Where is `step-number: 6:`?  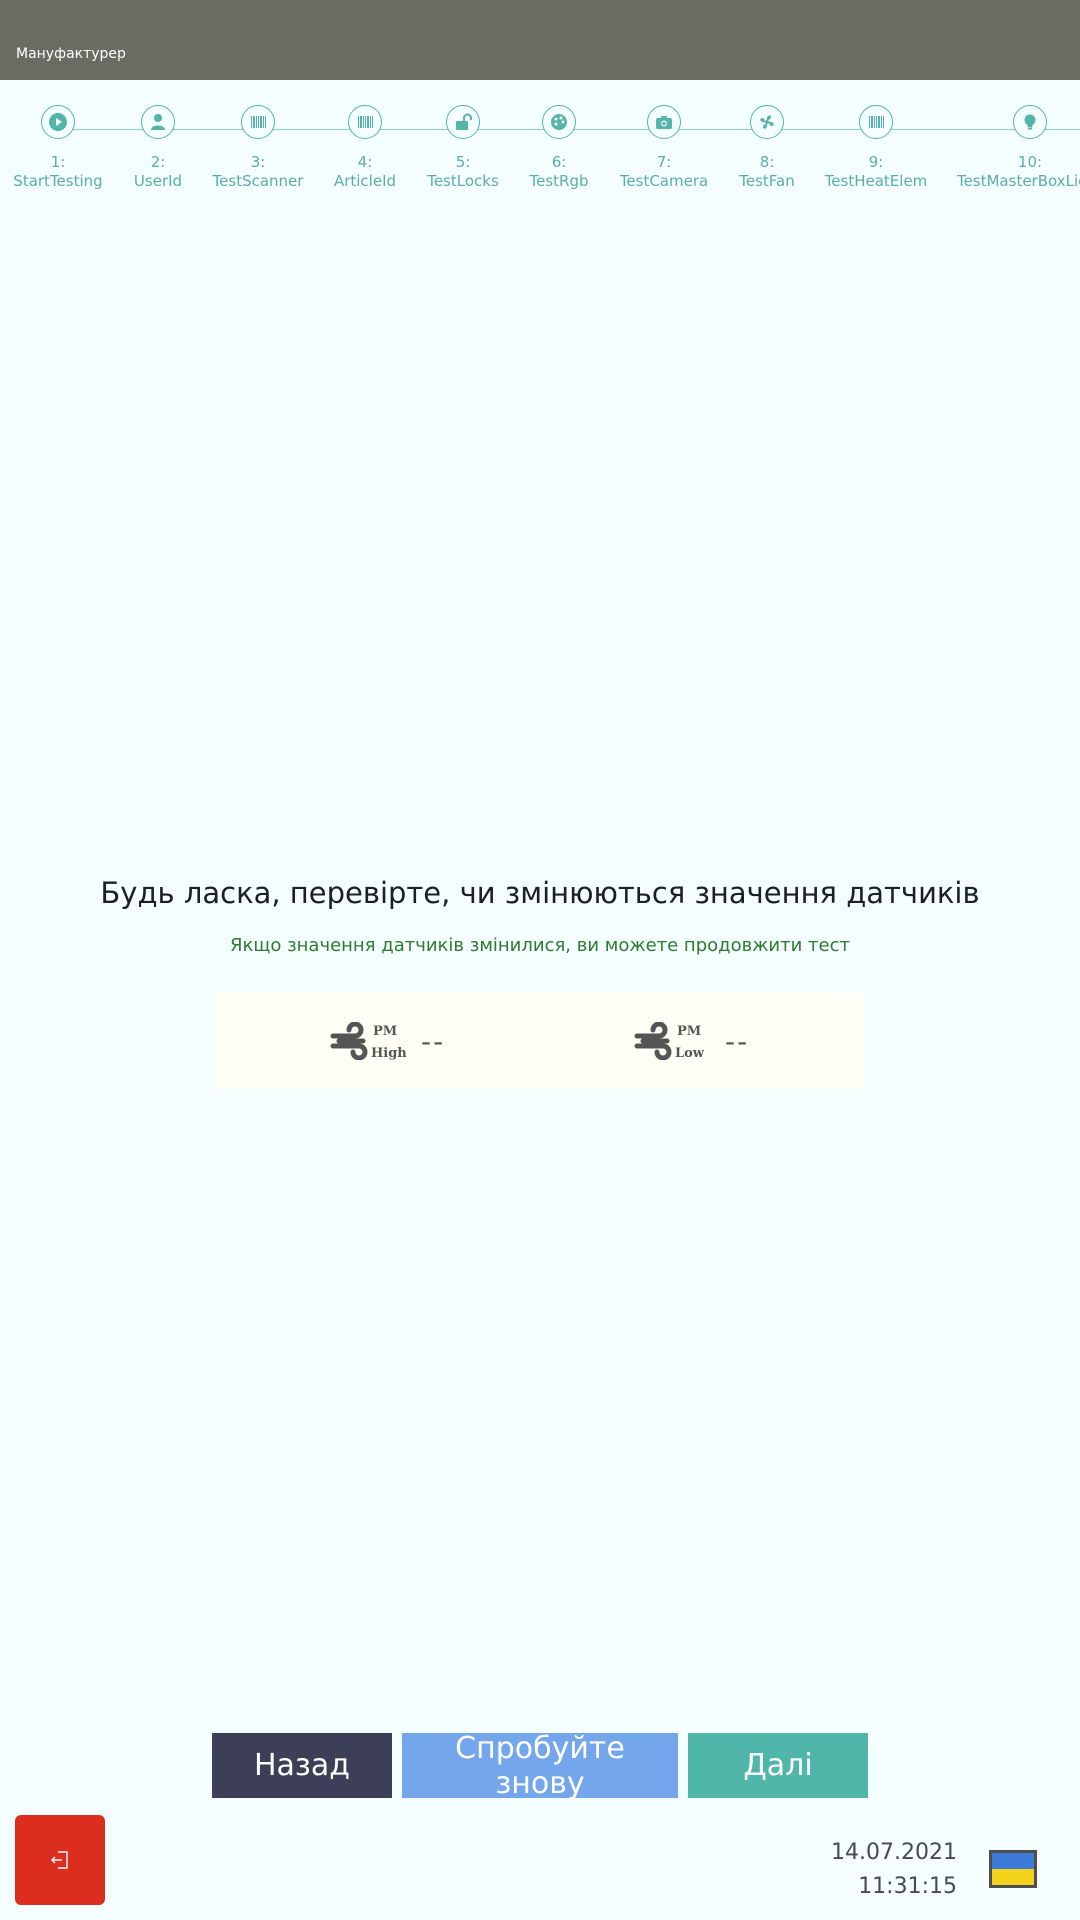
step-number: 6: is located at coordinates (559, 162).